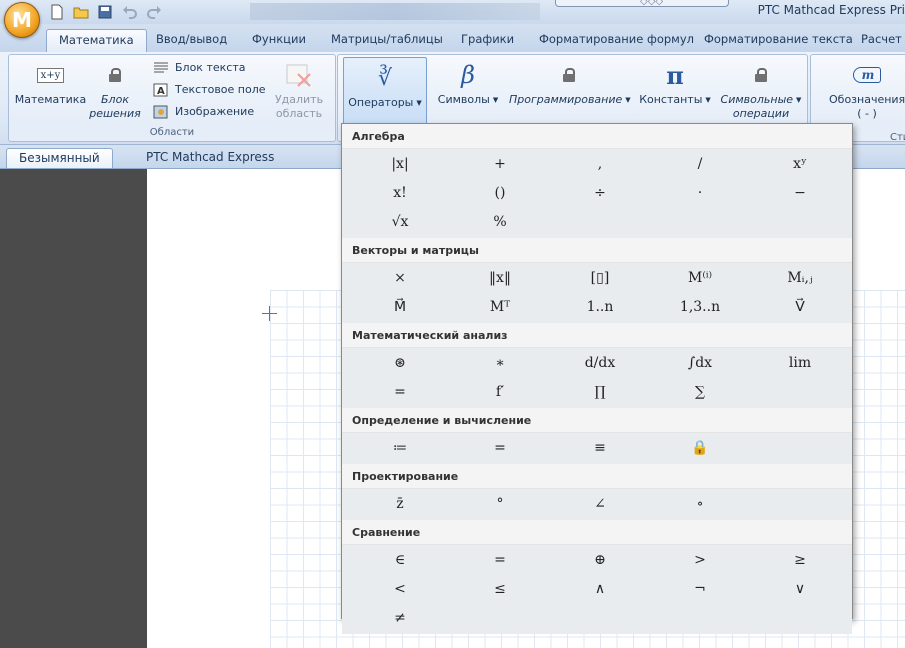 This screenshot has width=905, height=648. I want to click on group-oblasti-label: Области, so click(172, 132).